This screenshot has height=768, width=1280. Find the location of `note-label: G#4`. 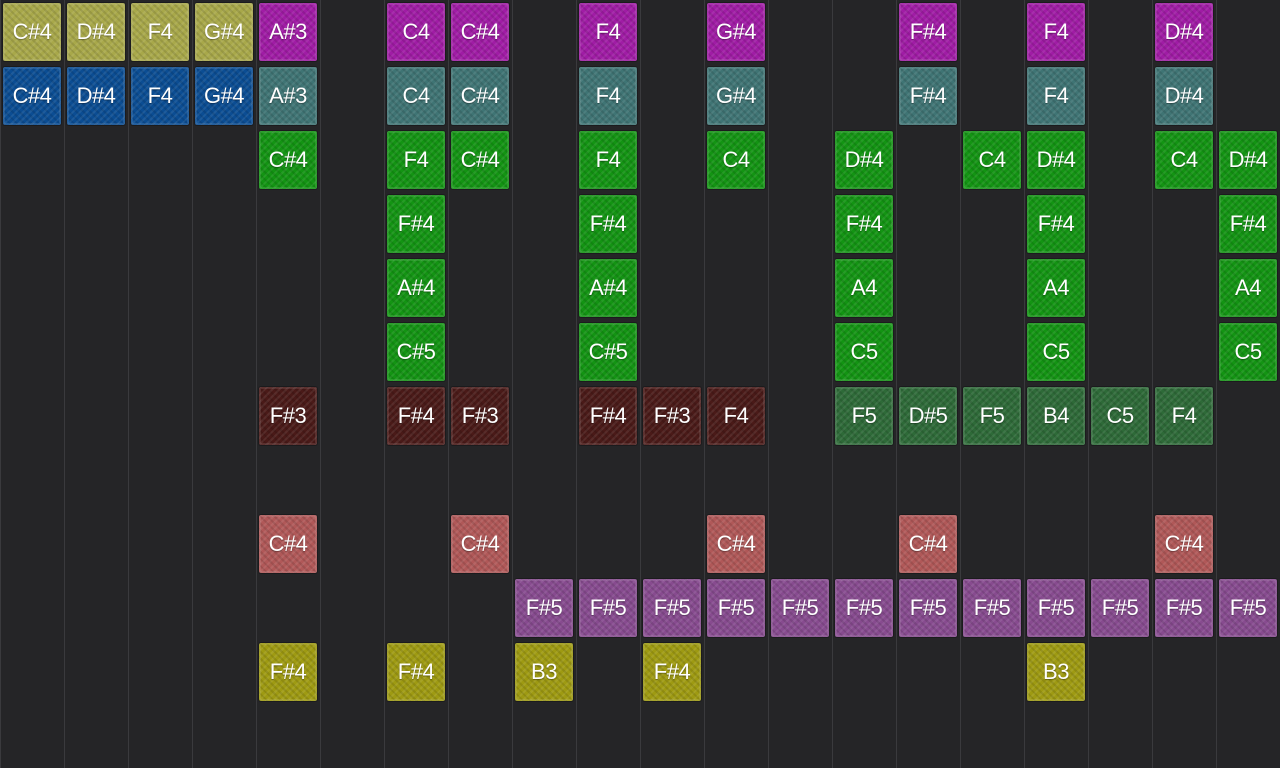

note-label: G#4 is located at coordinates (736, 31).